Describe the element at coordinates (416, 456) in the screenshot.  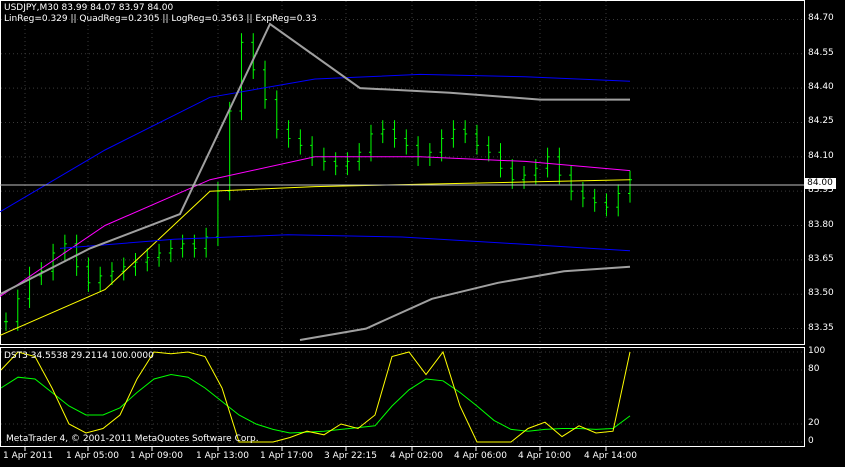
I see `time-axis-label: 4 Apr 02:00` at that location.